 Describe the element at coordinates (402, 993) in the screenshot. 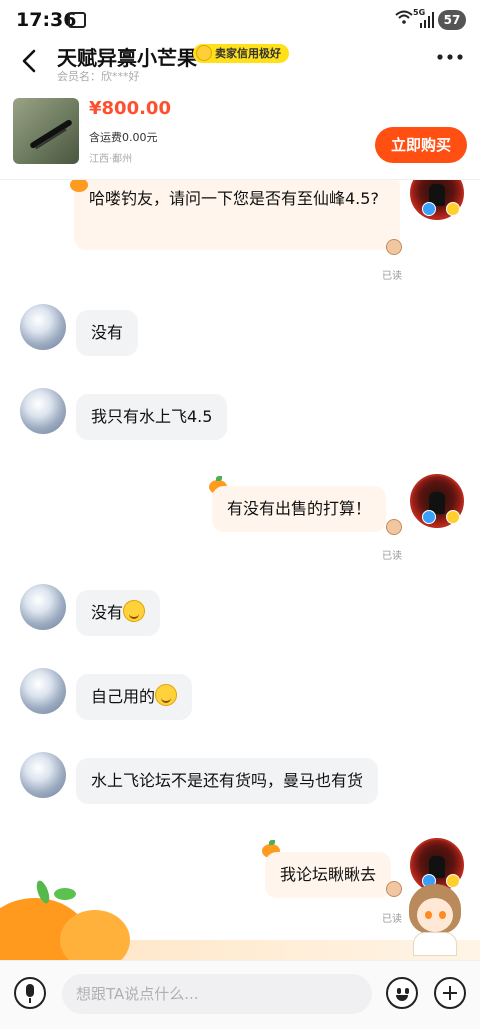

I see `emoji-icon` at that location.